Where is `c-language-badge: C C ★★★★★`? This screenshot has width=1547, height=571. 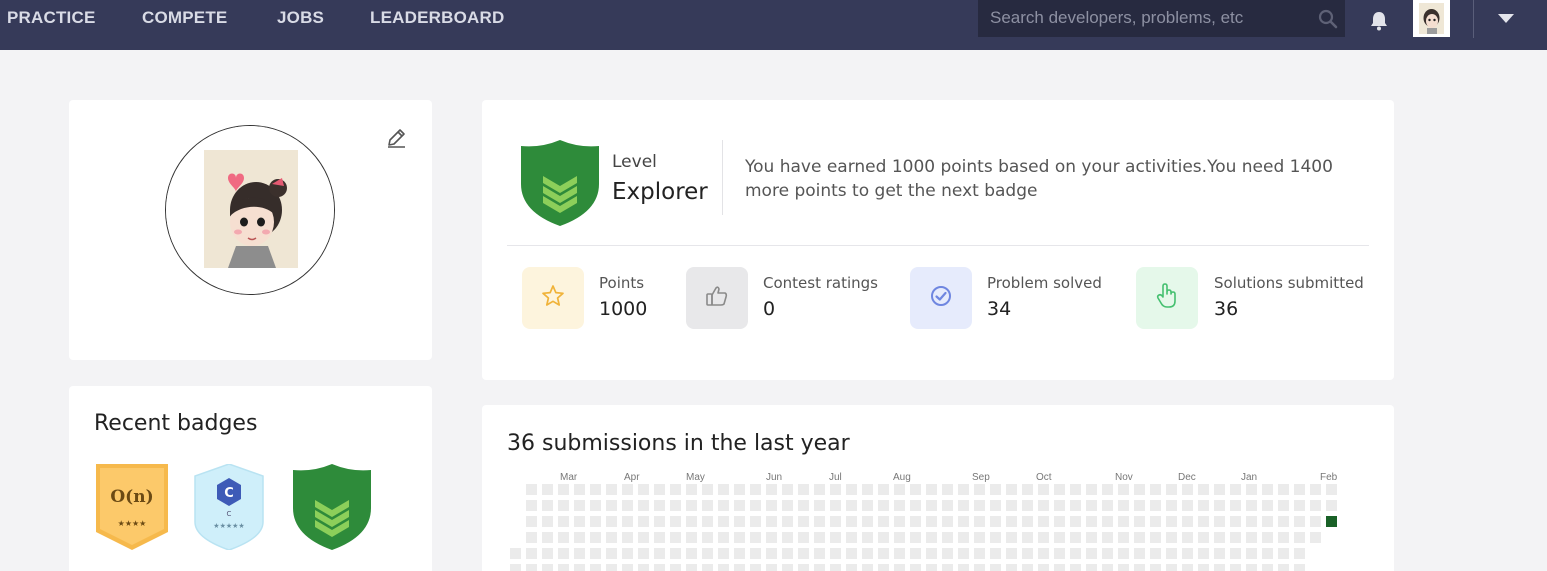 c-language-badge: C C ★★★★★ is located at coordinates (229, 508).